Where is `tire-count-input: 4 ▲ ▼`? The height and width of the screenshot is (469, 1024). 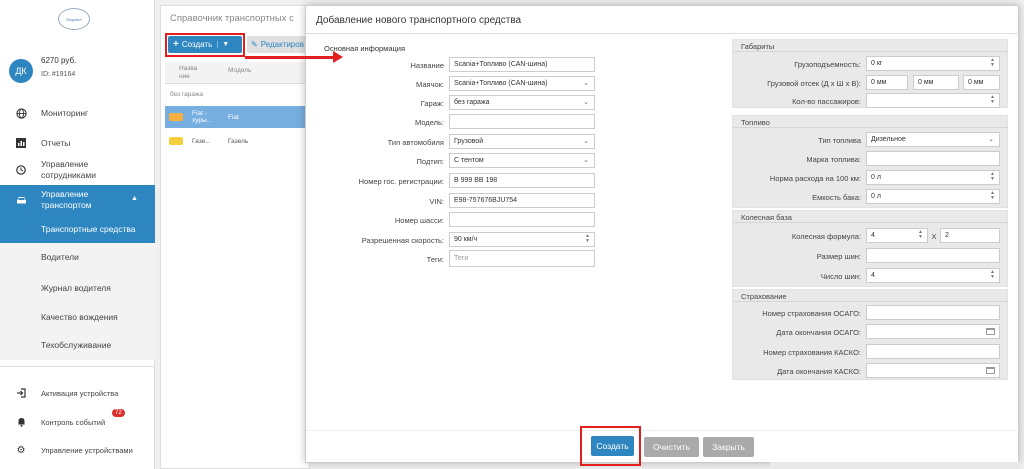 tire-count-input: 4 ▲ ▼ is located at coordinates (933, 275).